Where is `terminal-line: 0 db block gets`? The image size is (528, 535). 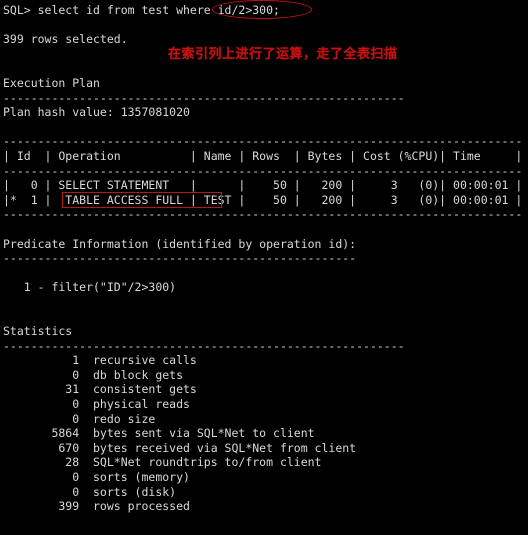 terminal-line: 0 db block gets is located at coordinates (93, 374).